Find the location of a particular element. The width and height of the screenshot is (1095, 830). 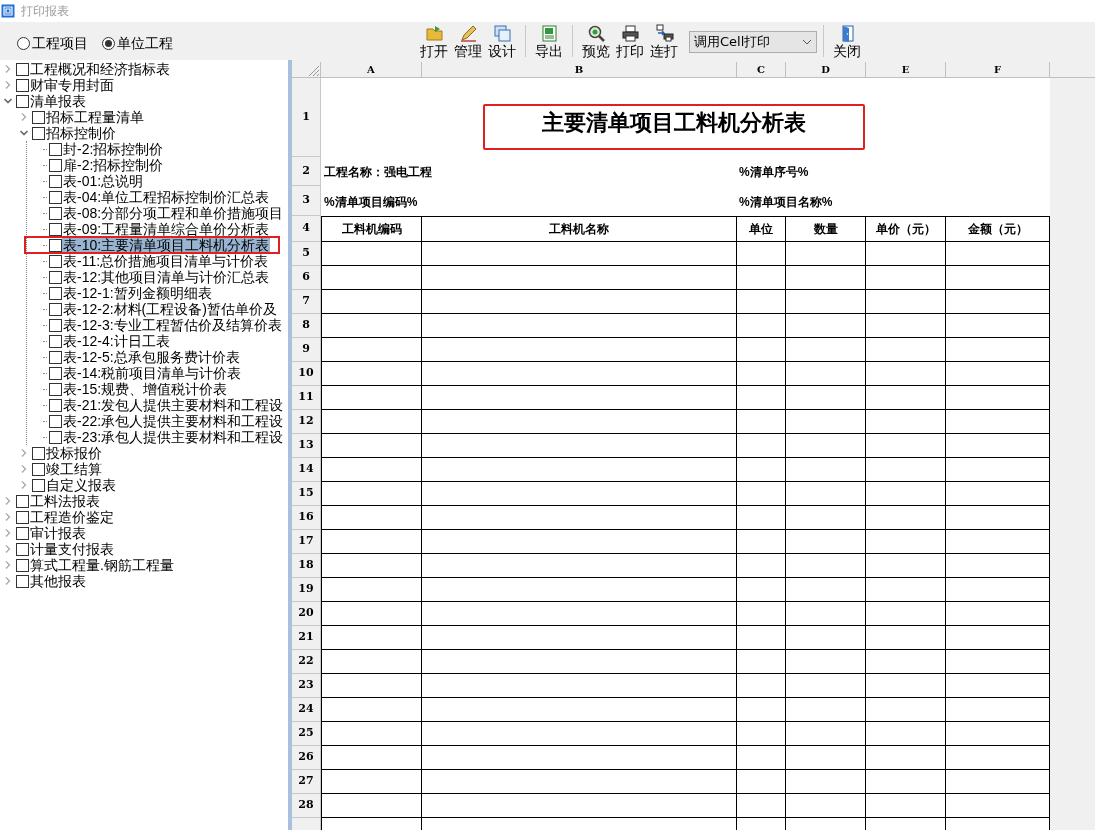

tree-item: 投标报价 is located at coordinates (74, 453).